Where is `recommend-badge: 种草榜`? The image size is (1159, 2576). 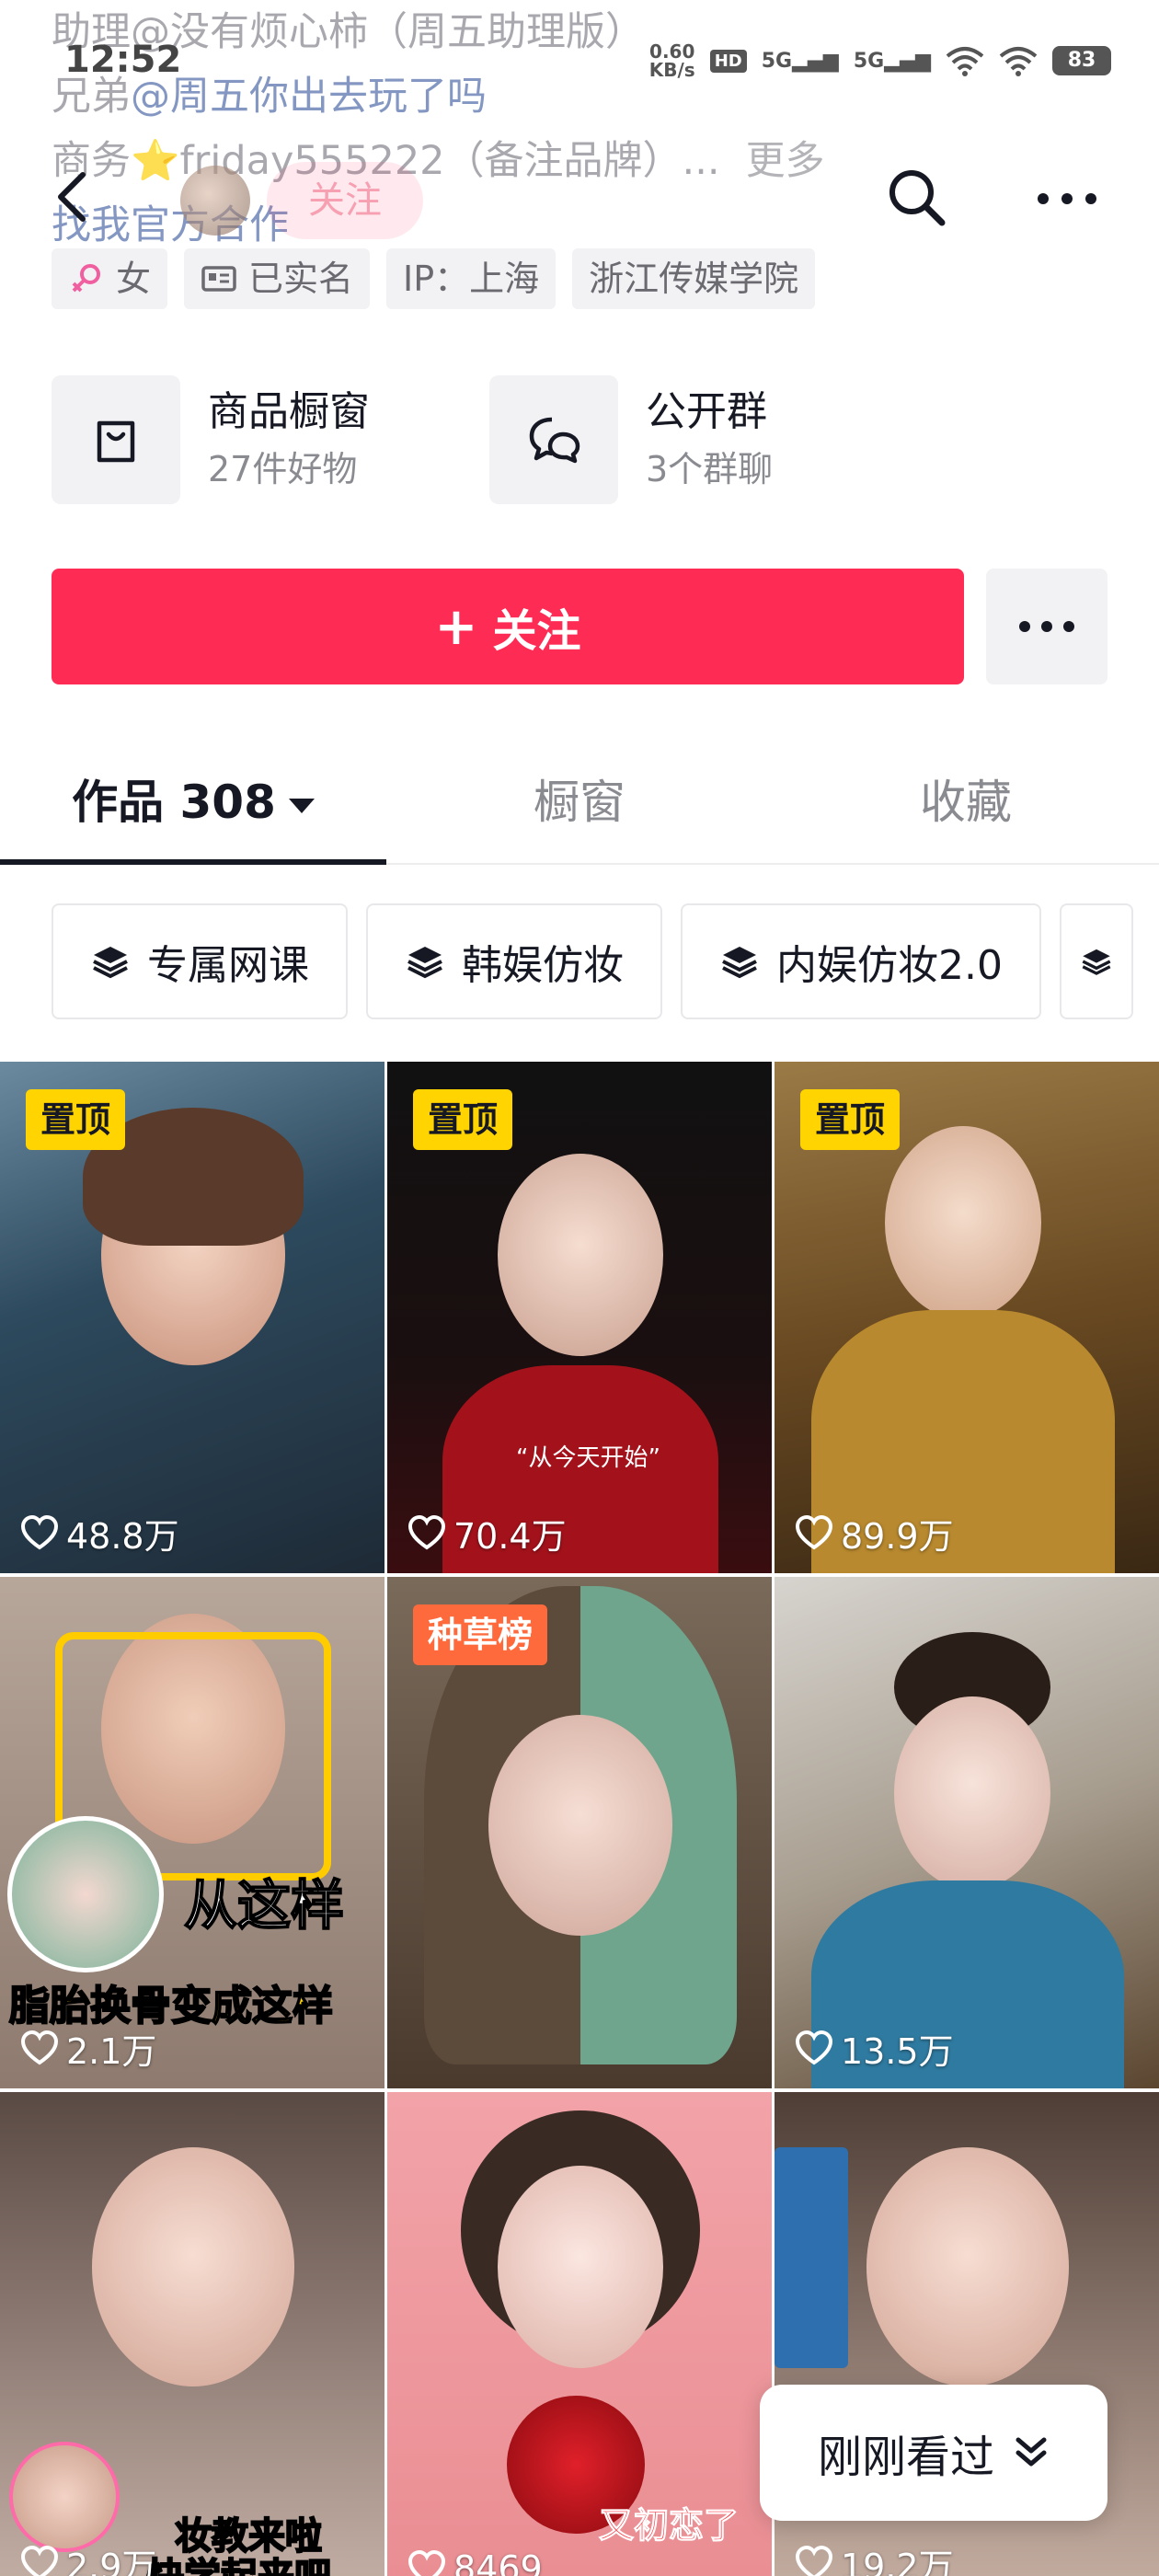
recommend-badge: 种草榜 is located at coordinates (480, 1634).